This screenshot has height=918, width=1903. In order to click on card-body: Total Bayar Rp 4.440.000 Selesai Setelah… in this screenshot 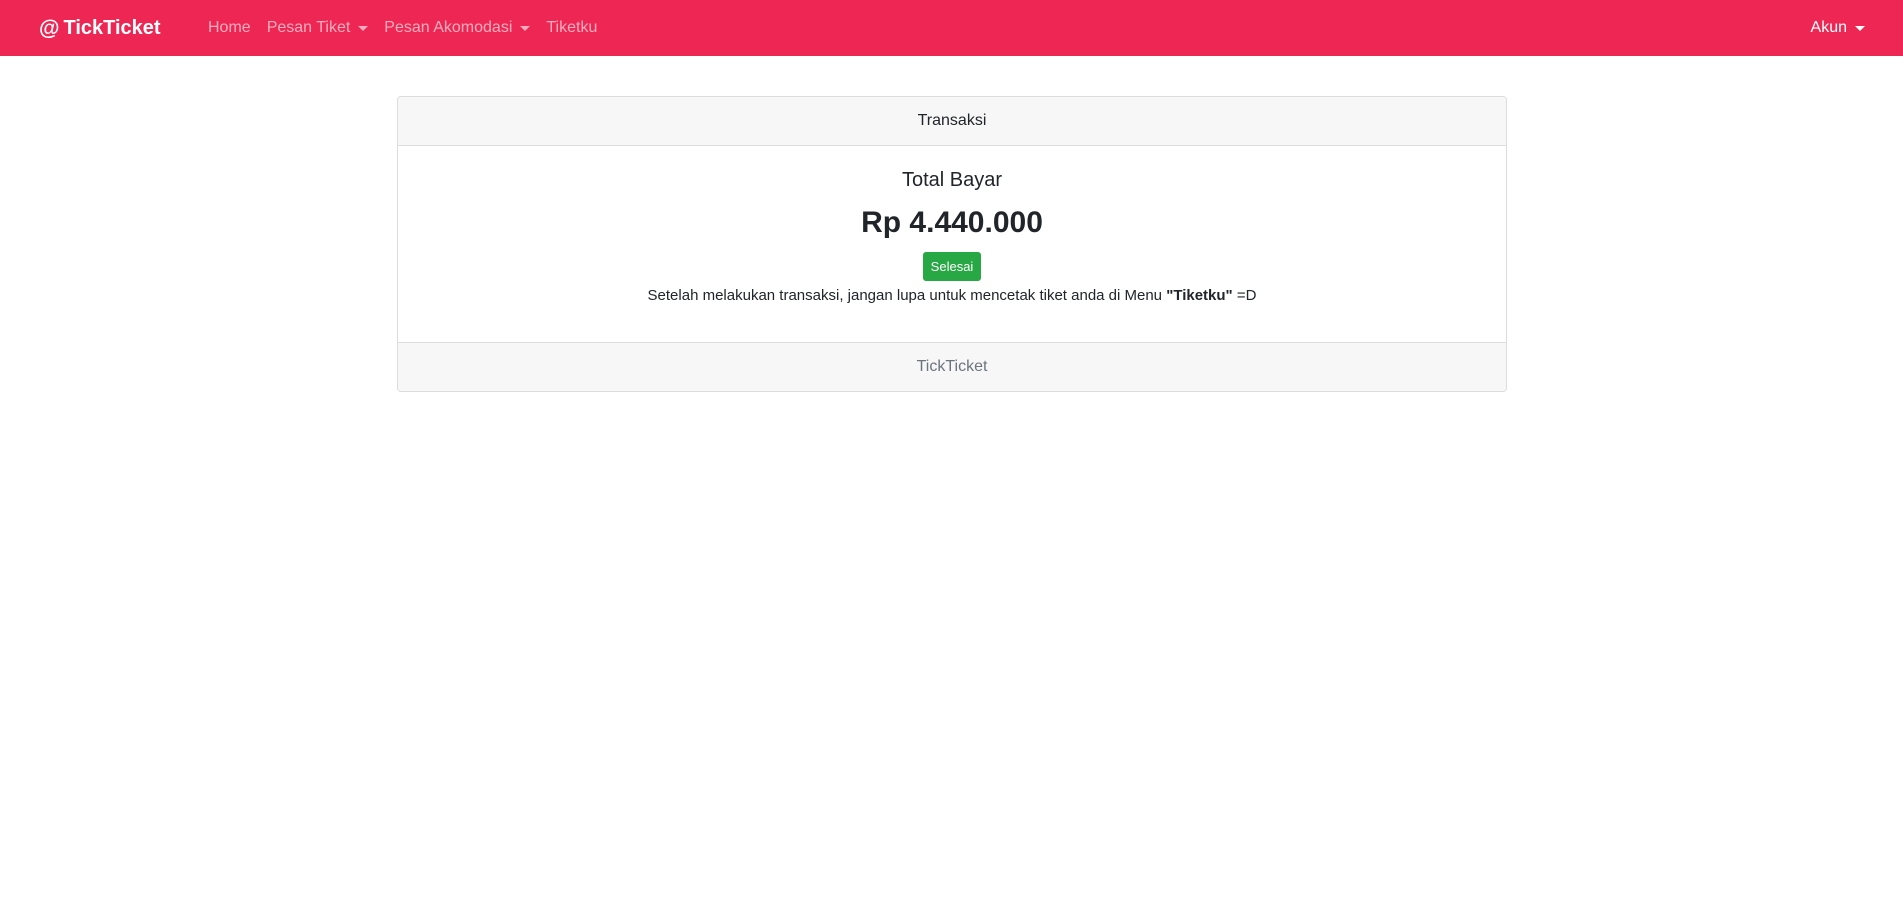, I will do `click(952, 244)`.